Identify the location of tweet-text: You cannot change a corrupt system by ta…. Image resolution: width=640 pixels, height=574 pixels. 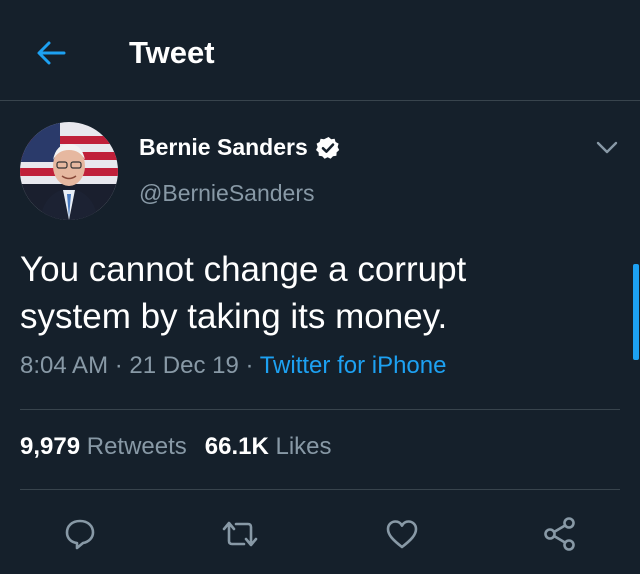
(243, 293).